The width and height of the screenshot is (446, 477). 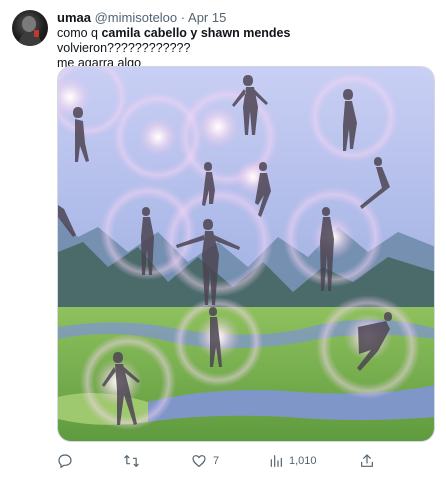 I want to click on views-count: 1,010, so click(x=303, y=461).